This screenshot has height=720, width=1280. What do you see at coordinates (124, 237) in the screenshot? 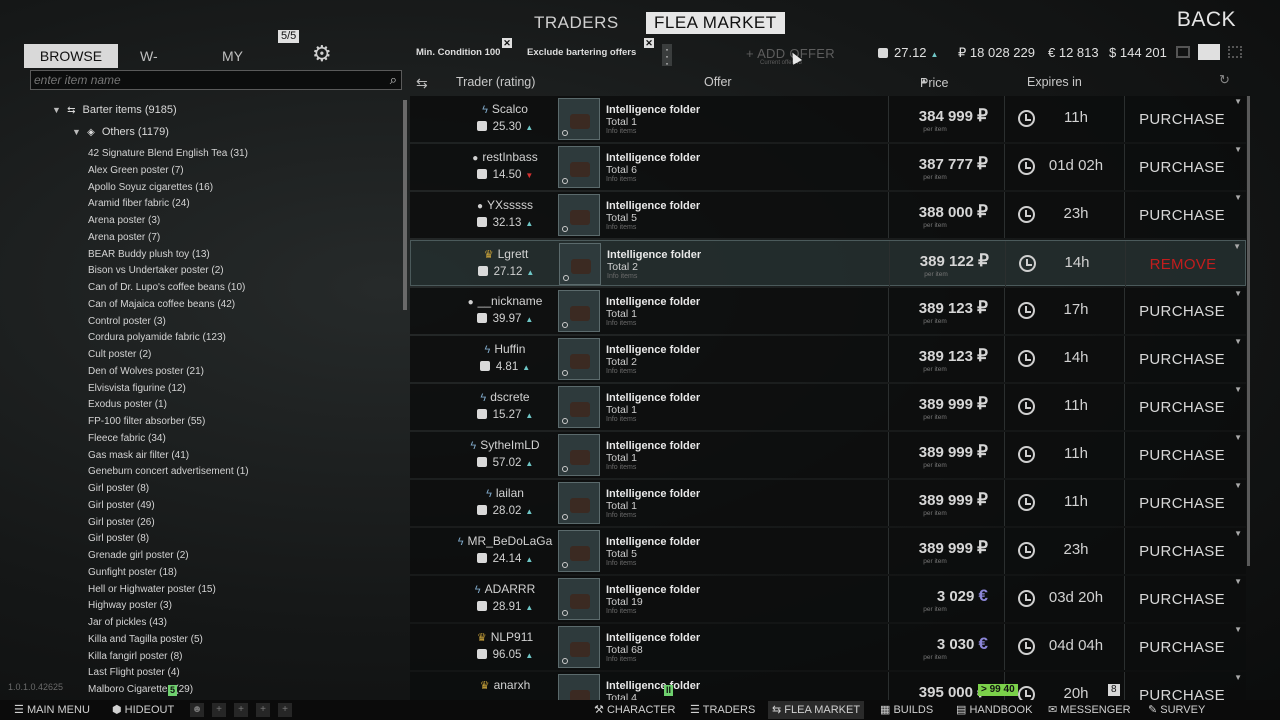
I see `tree-item: Arena poster (7)` at bounding box center [124, 237].